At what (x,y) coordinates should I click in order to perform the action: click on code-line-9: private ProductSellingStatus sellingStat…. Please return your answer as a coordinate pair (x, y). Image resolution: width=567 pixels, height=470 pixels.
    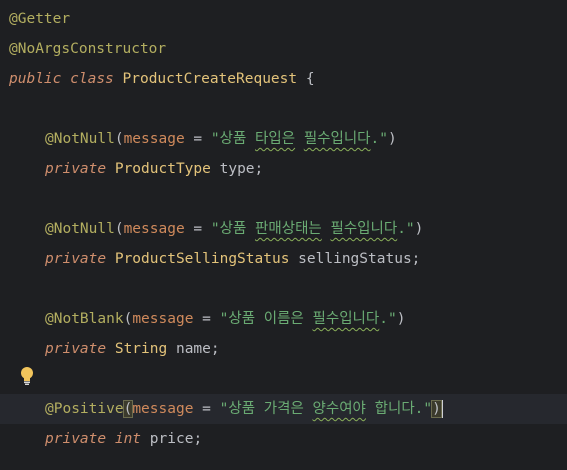
    Looking at the image, I should click on (283, 259).